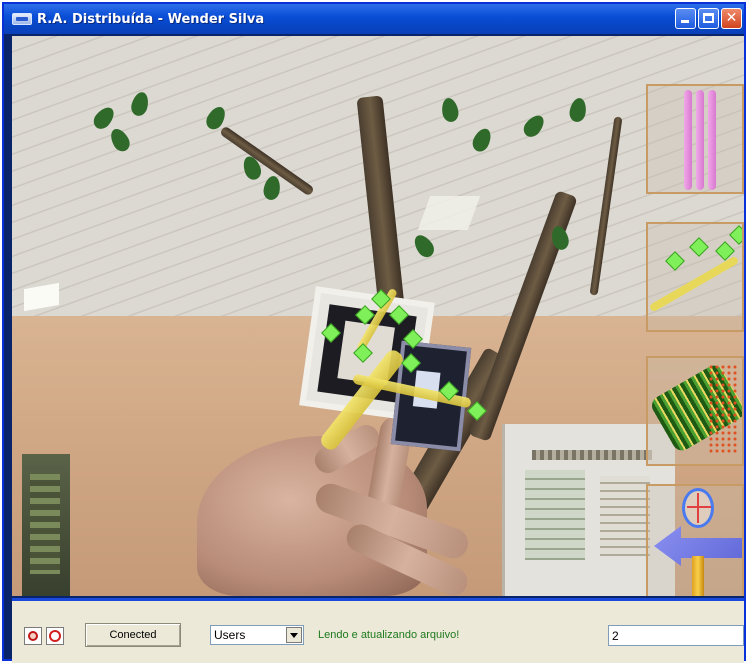 This screenshot has height=663, width=746. I want to click on status-message: Lendo e atualizando arquivo!, so click(389, 635).